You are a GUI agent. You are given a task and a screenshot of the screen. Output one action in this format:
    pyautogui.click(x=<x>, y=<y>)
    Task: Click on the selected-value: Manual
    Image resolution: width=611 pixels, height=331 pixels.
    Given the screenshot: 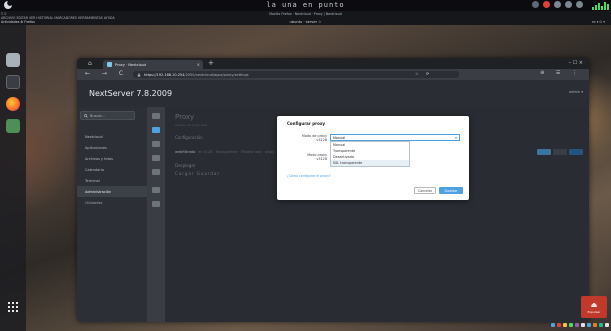 What is the action you would take?
    pyautogui.click(x=339, y=137)
    